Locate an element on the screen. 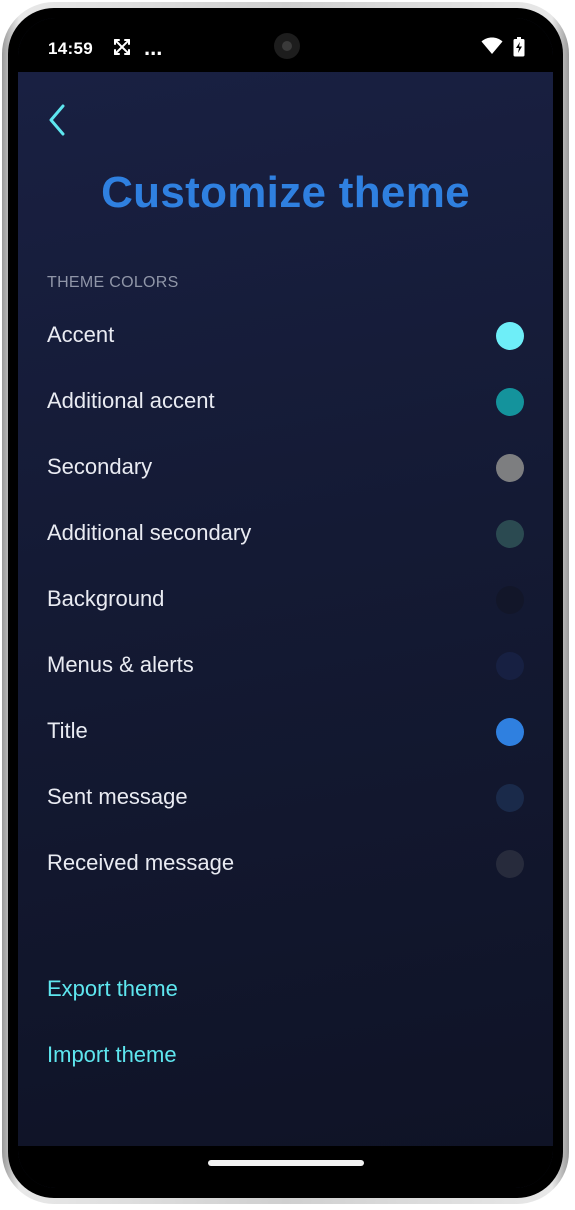 This screenshot has width=575, height=1210. color-row-additional-secondary: Additional secondary is located at coordinates (285, 533).